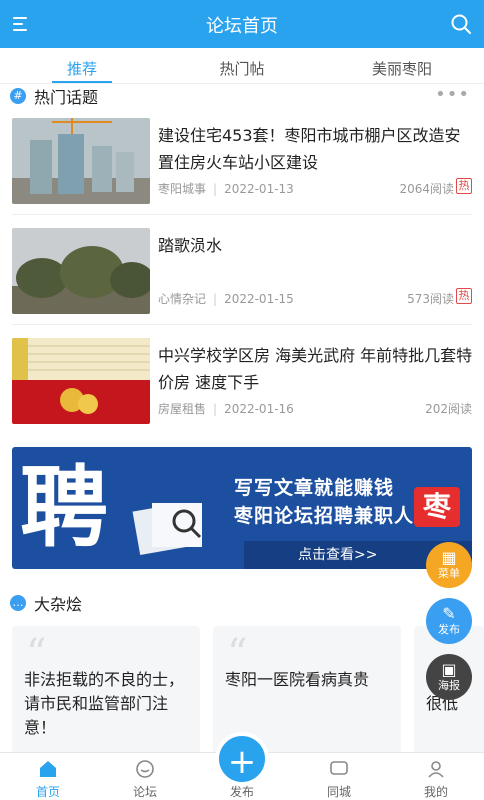 This screenshot has width=484, height=800. What do you see at coordinates (182, 299) in the screenshot?
I see `news-category: 心情杂记` at bounding box center [182, 299].